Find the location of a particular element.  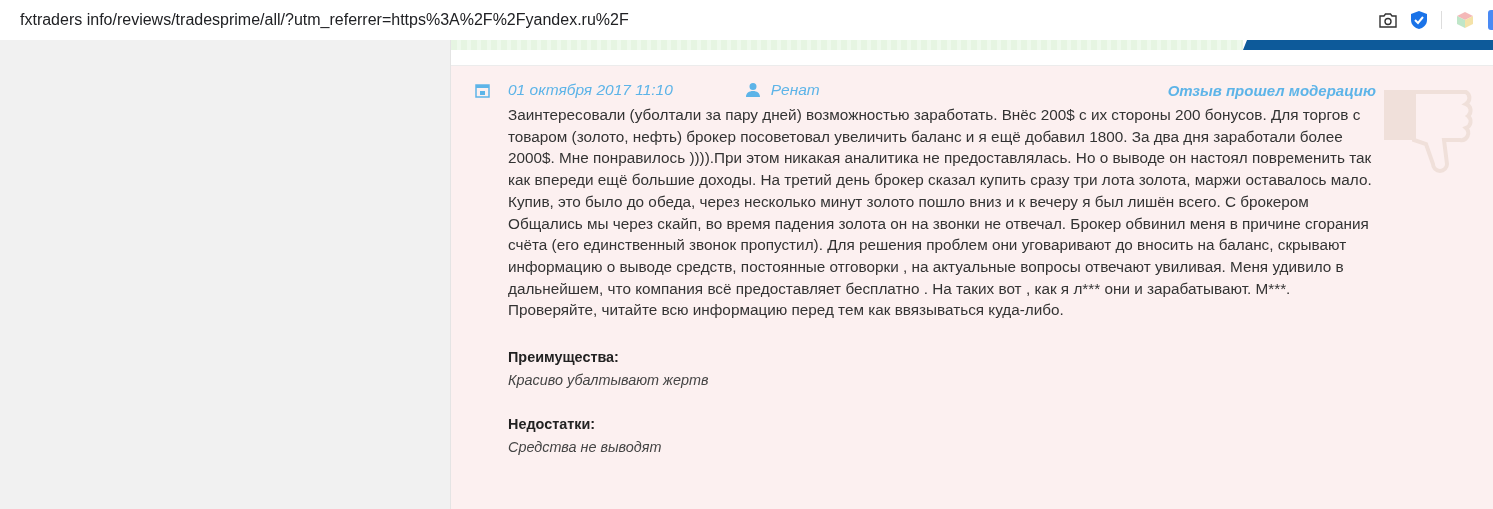

calendar-icon is located at coordinates (482, 90).